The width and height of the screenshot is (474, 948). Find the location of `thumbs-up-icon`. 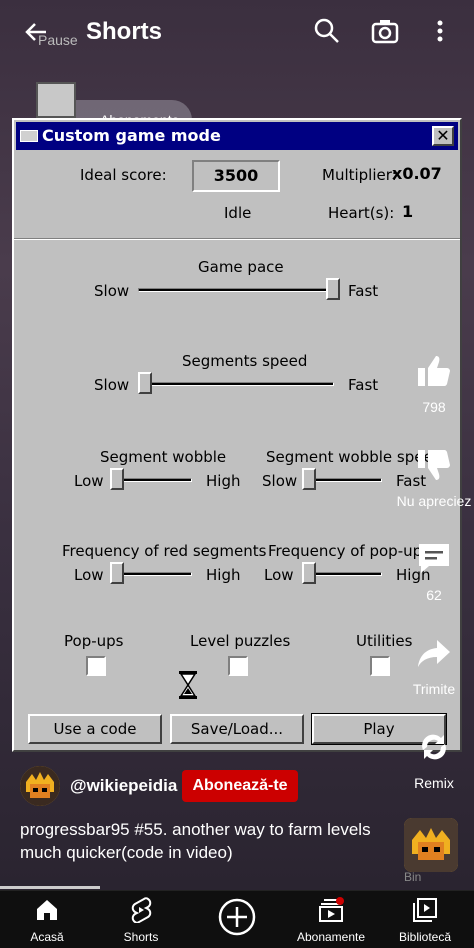

thumbs-up-icon is located at coordinates (434, 371).